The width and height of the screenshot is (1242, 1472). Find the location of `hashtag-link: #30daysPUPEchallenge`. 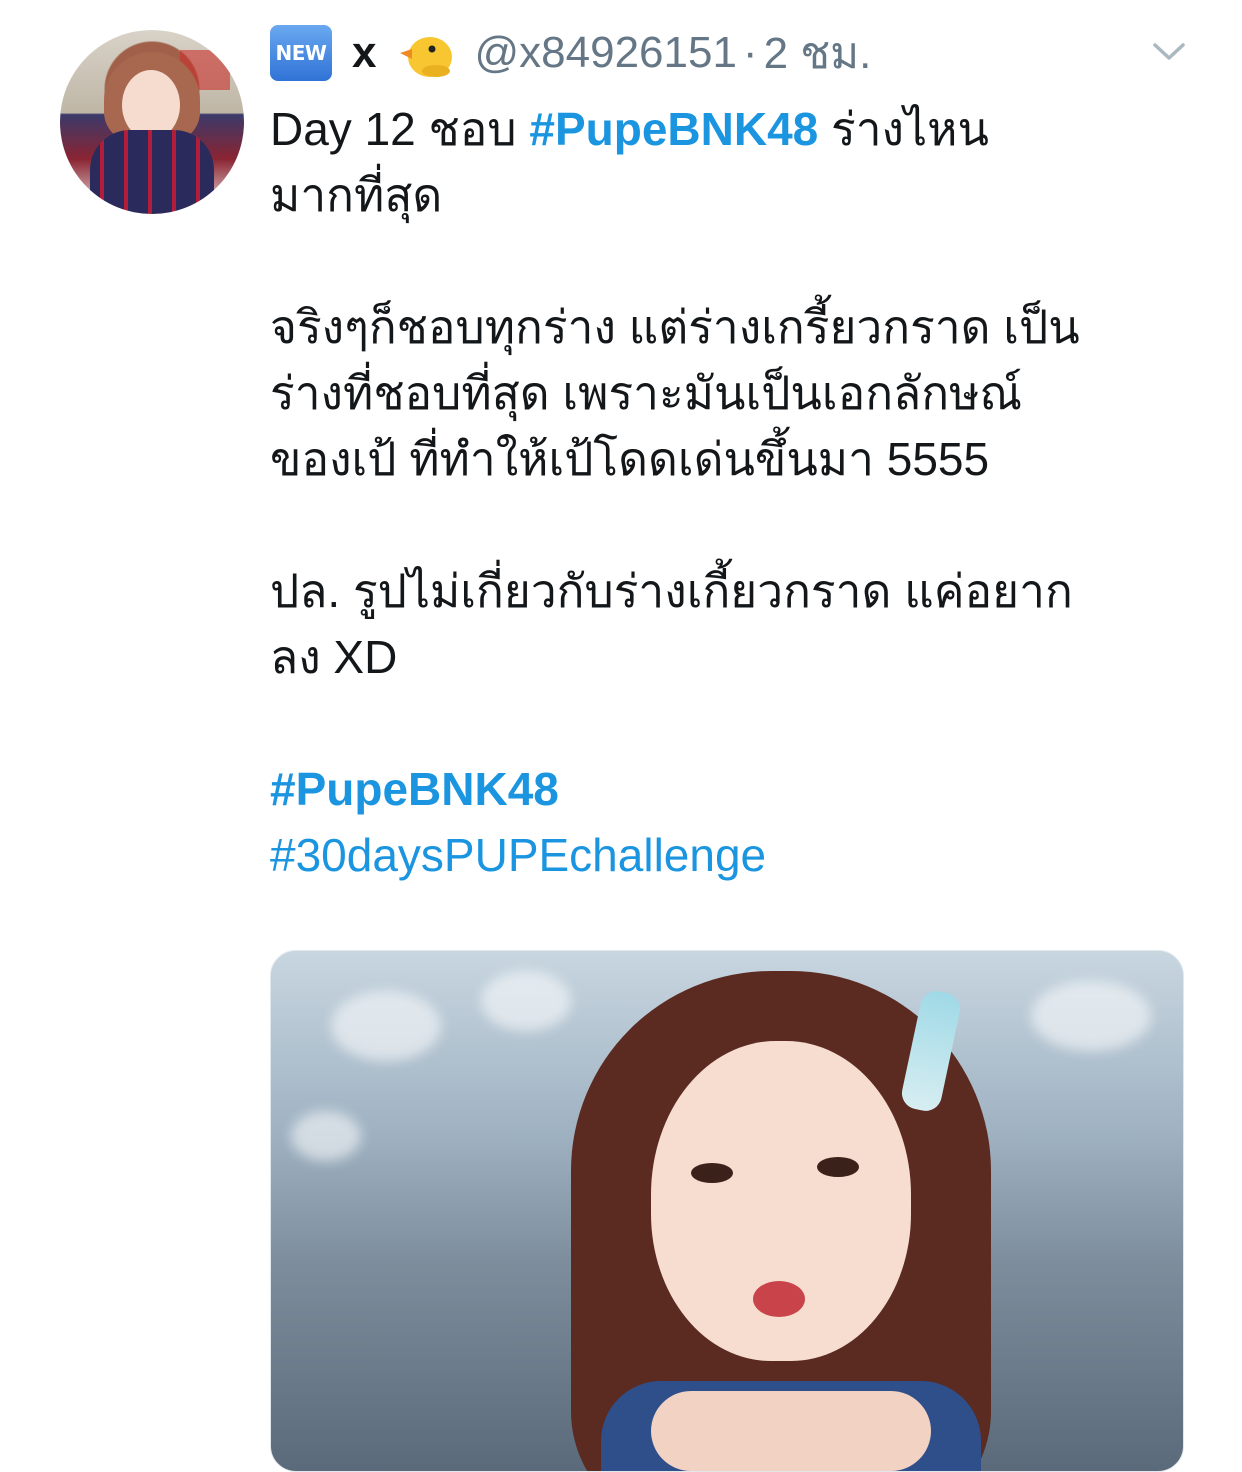

hashtag-link: #30daysPUPEchallenge is located at coordinates (730, 855).